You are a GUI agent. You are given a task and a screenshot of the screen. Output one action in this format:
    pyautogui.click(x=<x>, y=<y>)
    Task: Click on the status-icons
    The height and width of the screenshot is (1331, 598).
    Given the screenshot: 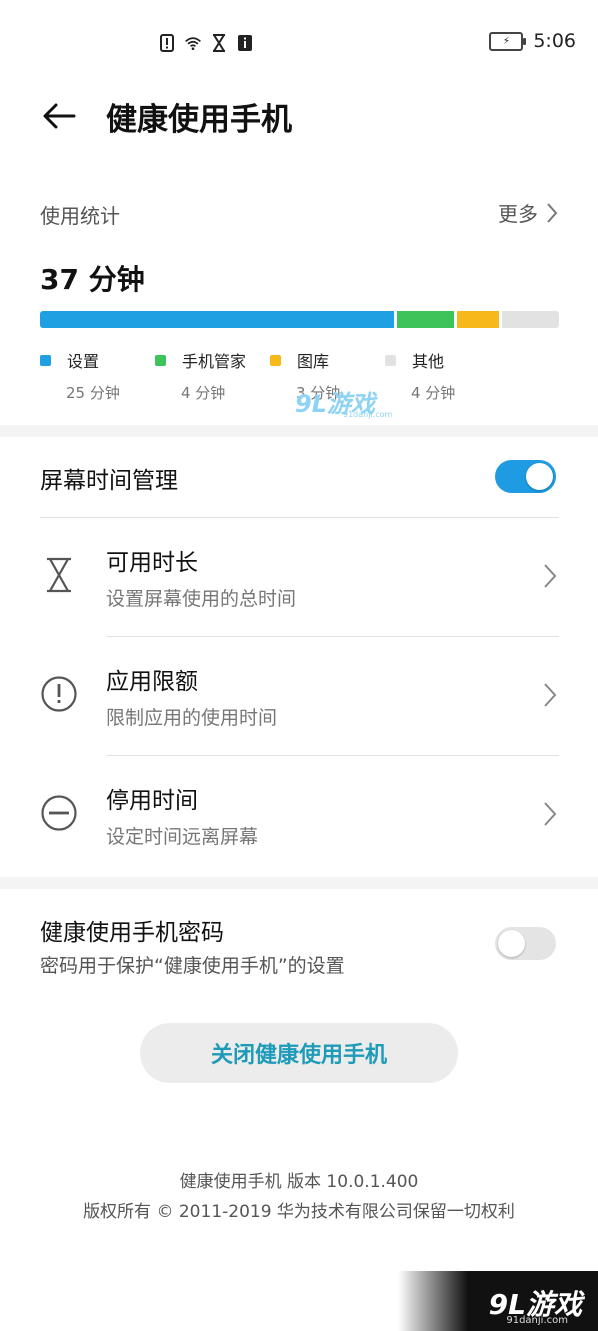 What is the action you would take?
    pyautogui.click(x=206, y=43)
    